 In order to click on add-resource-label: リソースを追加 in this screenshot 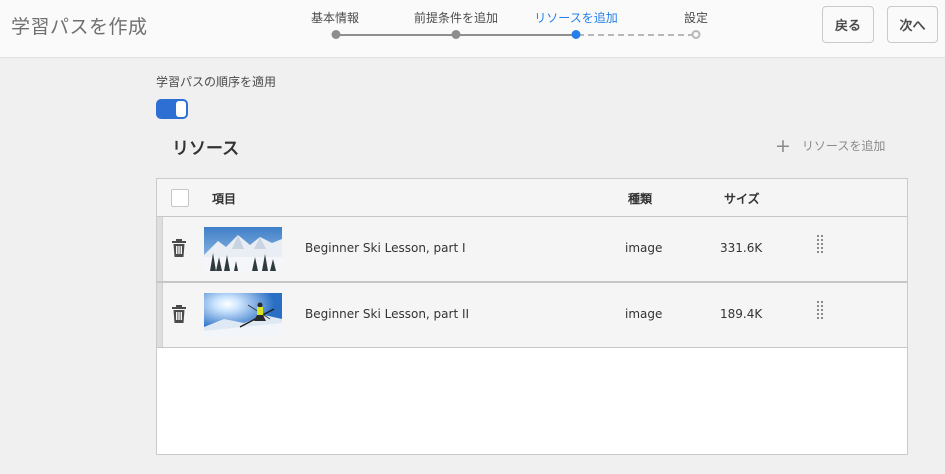, I will do `click(843, 146)`.